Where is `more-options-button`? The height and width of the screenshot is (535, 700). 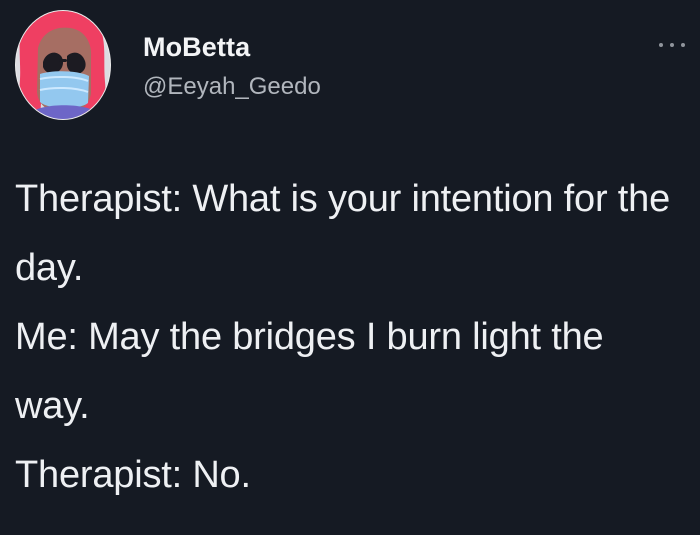
more-options-button is located at coordinates (672, 45).